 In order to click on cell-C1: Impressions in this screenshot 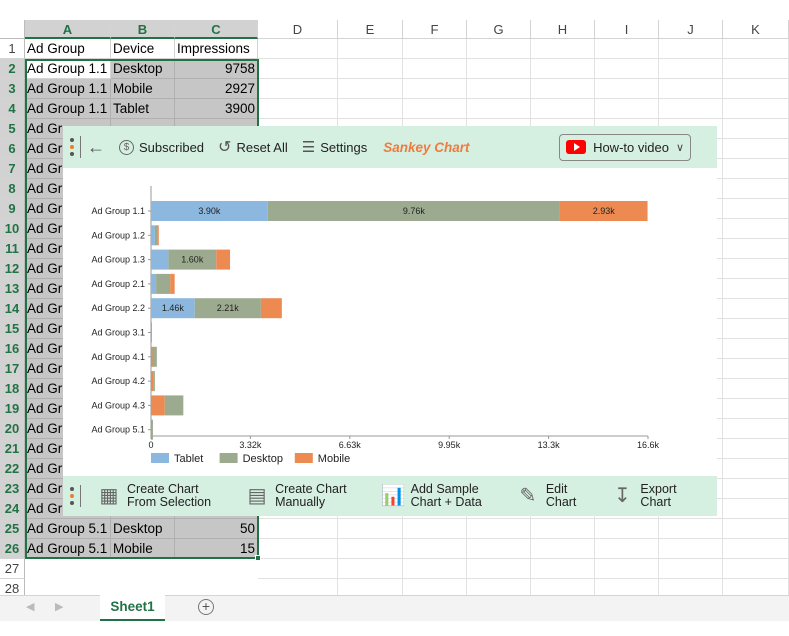, I will do `click(216, 49)`.